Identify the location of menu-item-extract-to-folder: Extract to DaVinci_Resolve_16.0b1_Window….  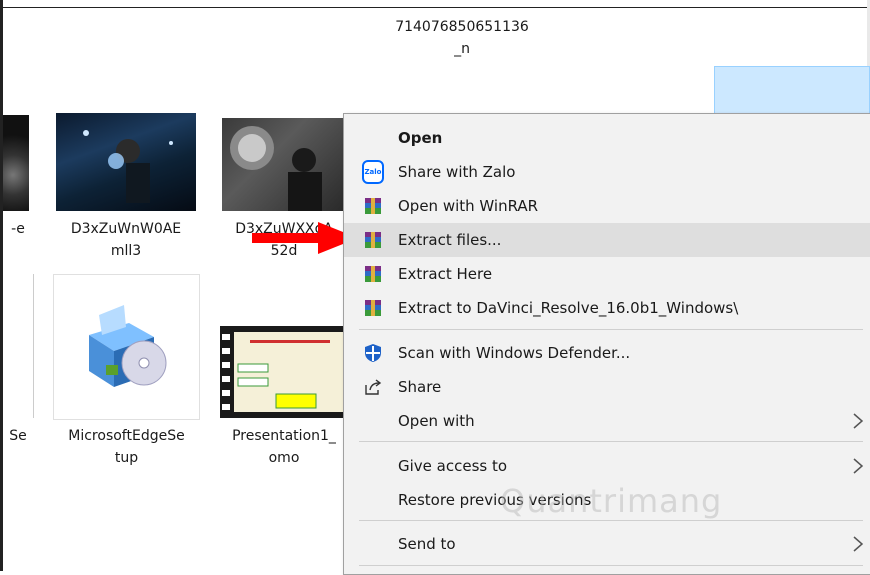
(607, 308).